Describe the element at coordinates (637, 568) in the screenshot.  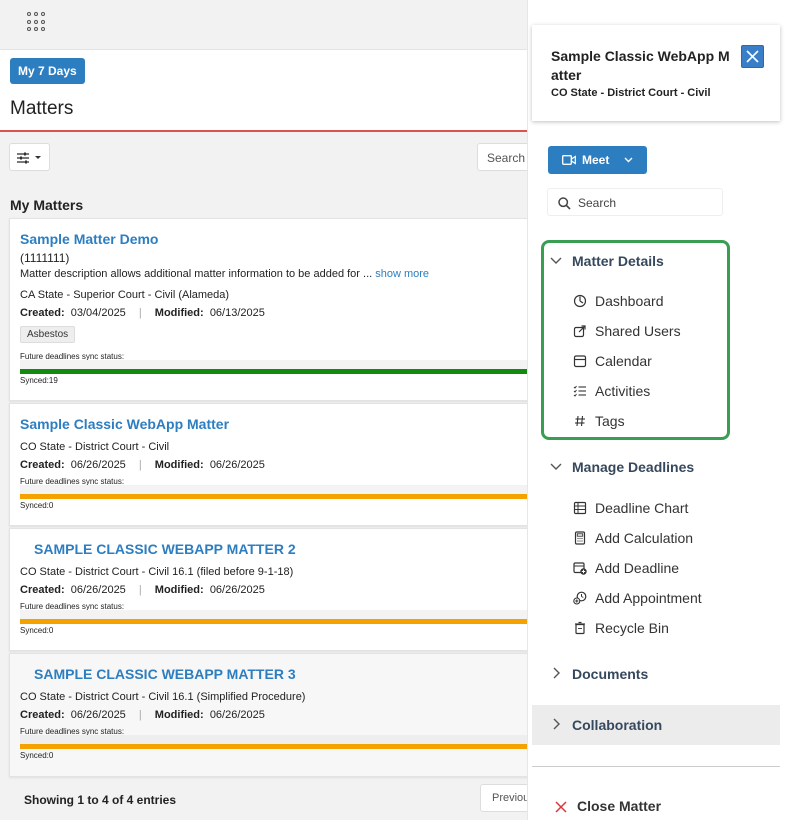
I see `nav-add-deadline-label: Add Deadline` at that location.